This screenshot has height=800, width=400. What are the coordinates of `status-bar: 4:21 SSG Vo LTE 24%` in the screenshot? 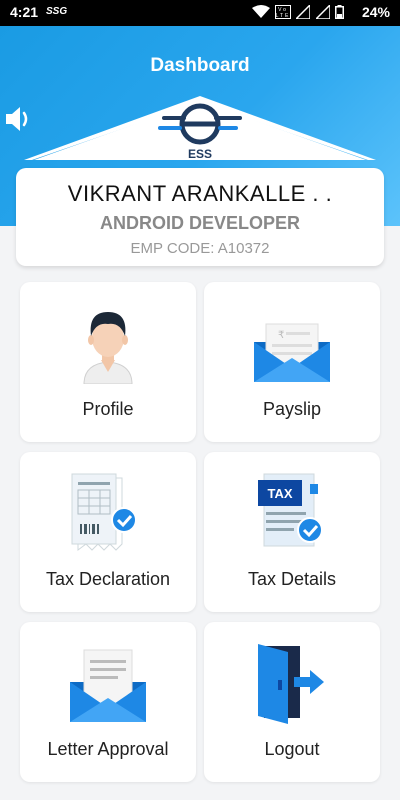 It's located at (200, 13).